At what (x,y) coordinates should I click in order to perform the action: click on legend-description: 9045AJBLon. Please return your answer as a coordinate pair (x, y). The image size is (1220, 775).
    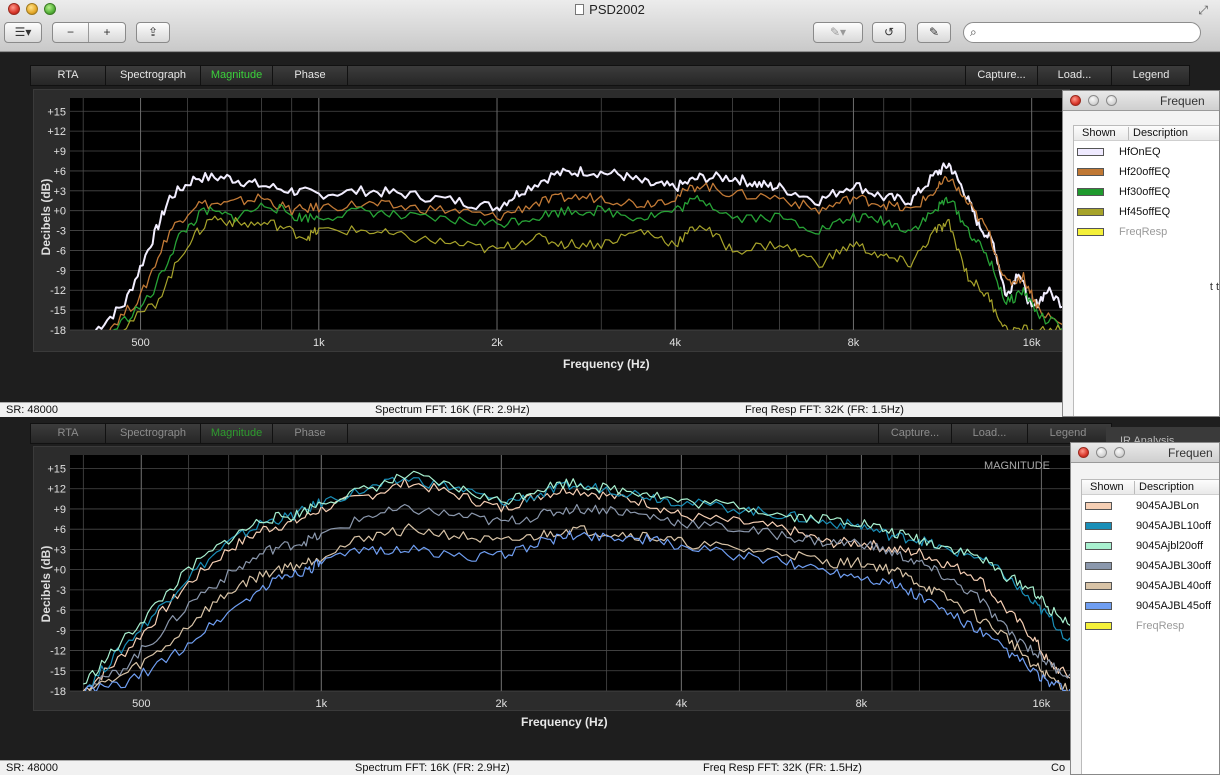
    Looking at the image, I should click on (1167, 506).